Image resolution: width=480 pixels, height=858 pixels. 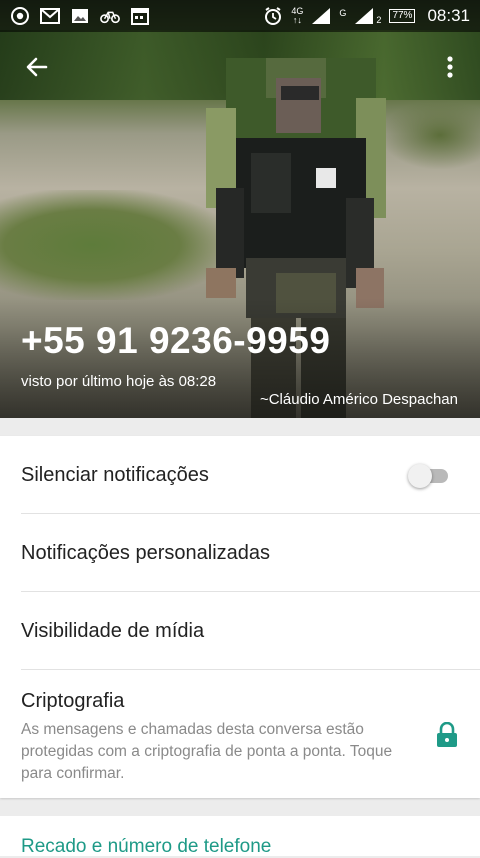 What do you see at coordinates (343, 12) in the screenshot?
I see `signal2-label: G` at bounding box center [343, 12].